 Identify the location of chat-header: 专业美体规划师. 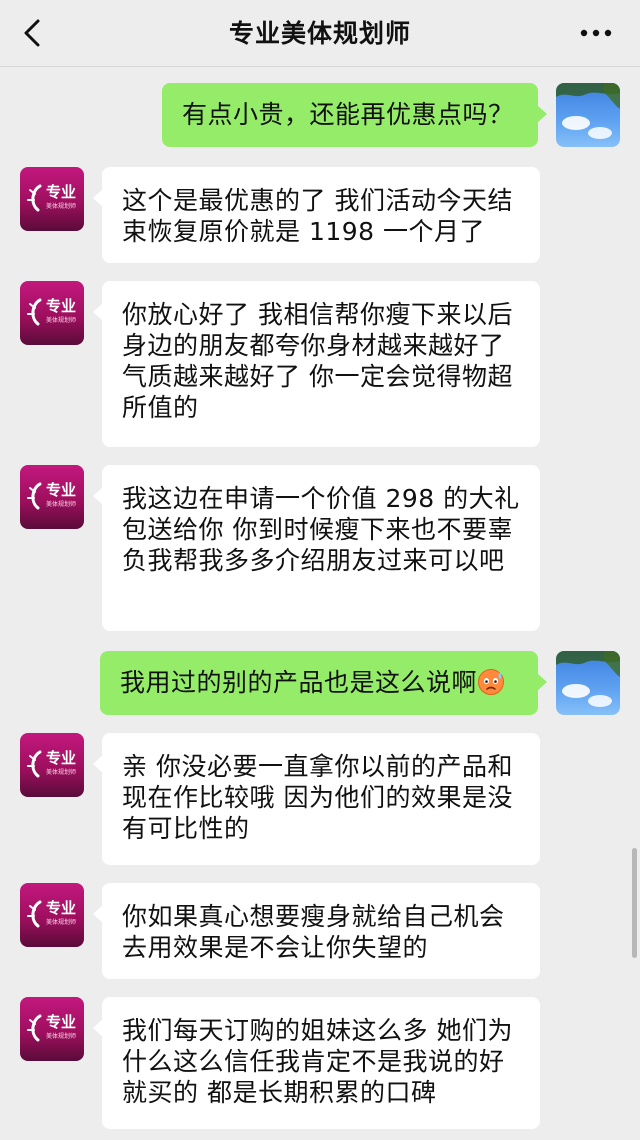
(320, 33).